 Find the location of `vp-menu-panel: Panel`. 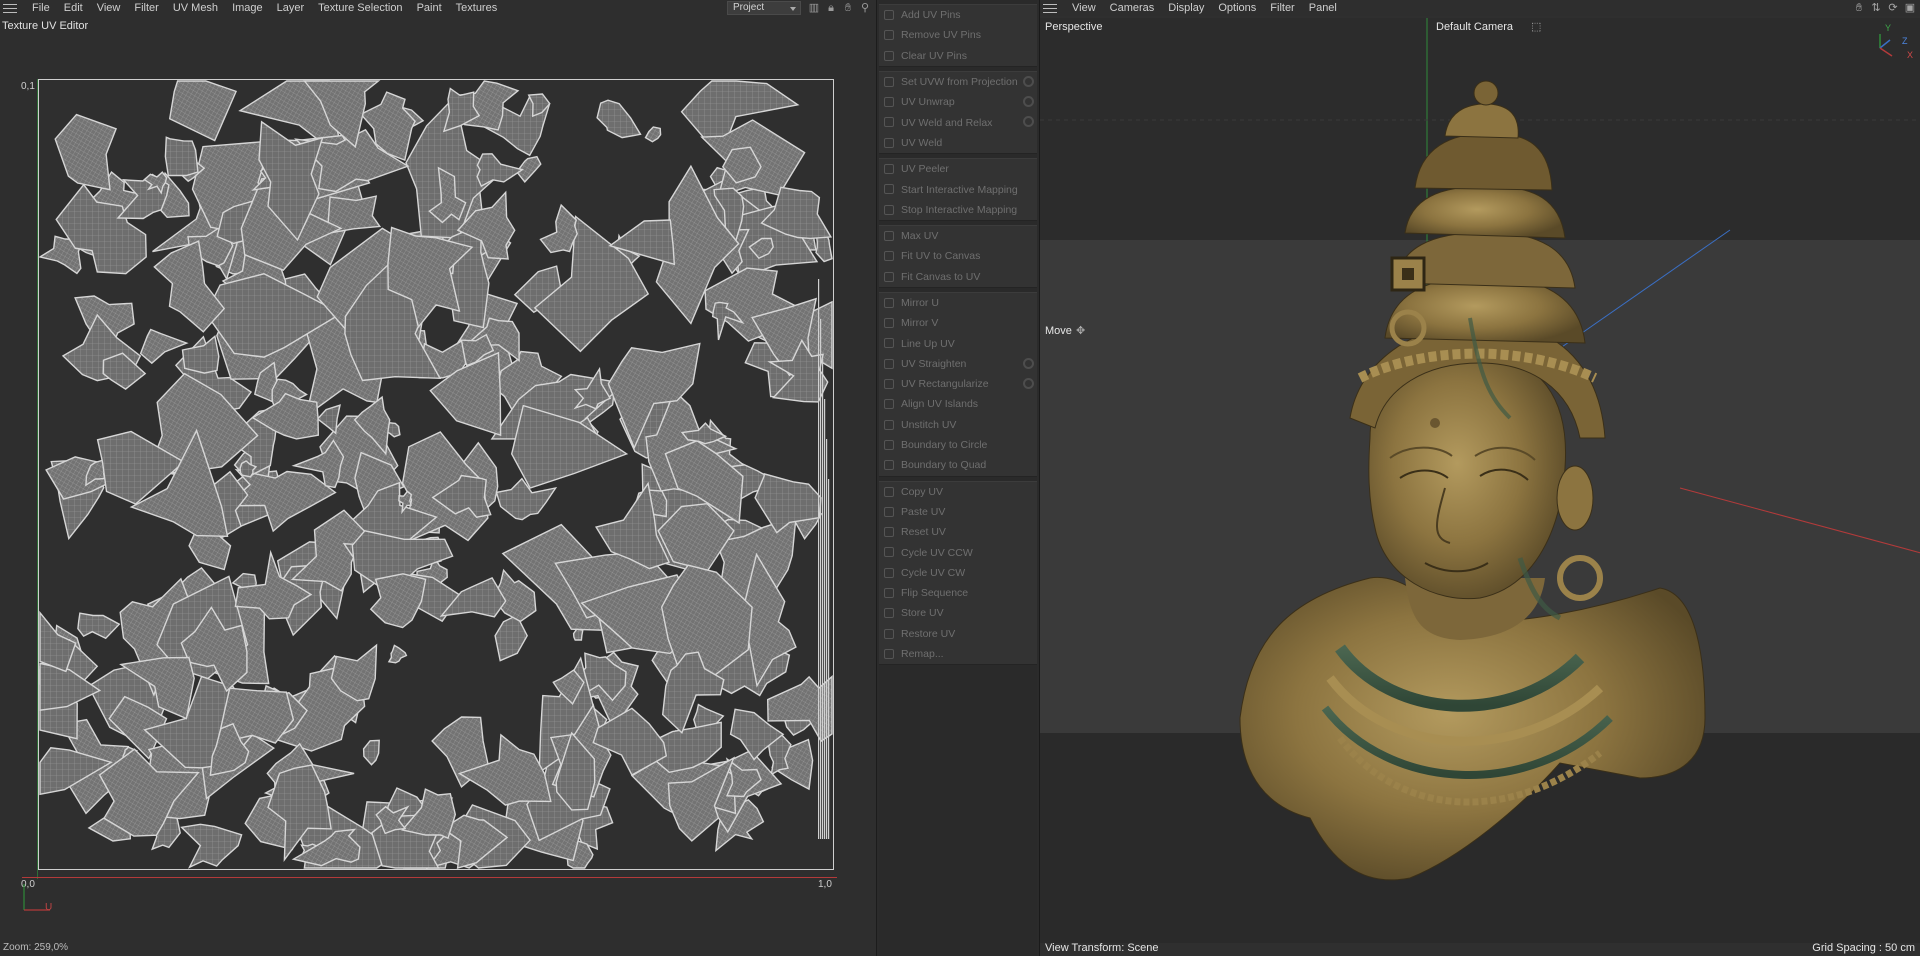

vp-menu-panel: Panel is located at coordinates (1323, 8).